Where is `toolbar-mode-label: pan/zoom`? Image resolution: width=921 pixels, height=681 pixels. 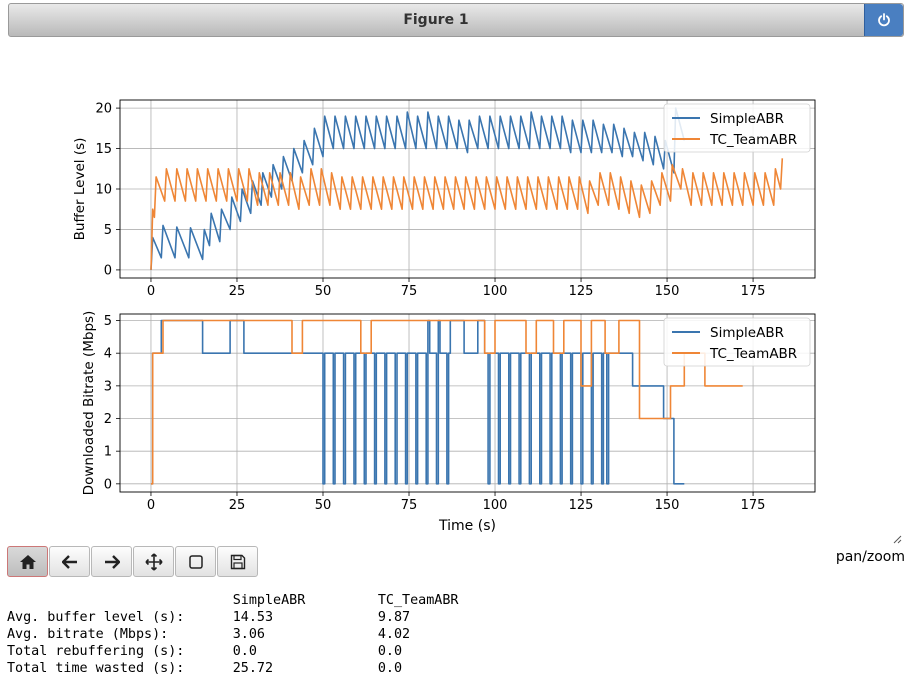 toolbar-mode-label: pan/zoom is located at coordinates (870, 557).